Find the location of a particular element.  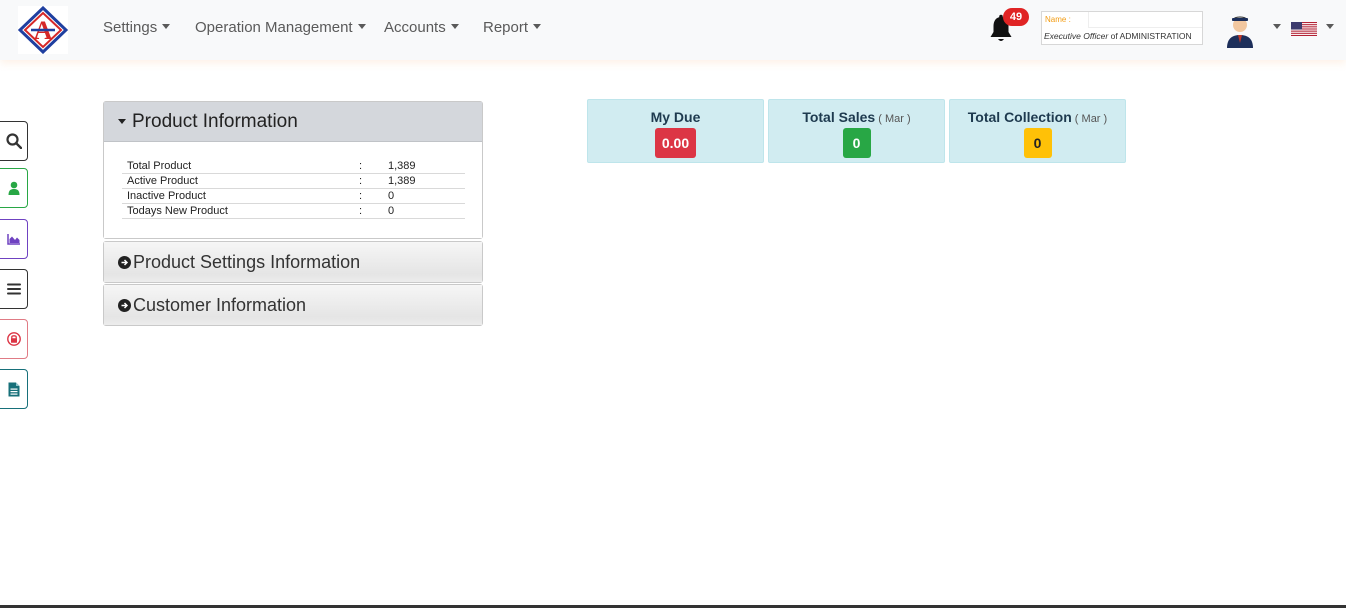

user-title-of: of is located at coordinates (1114, 36).